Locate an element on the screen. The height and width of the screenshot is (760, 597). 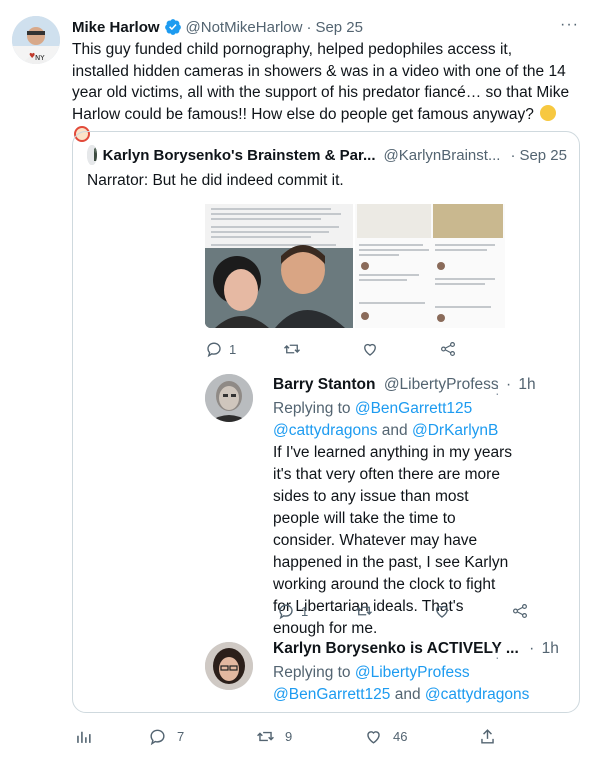
couple-photo is located at coordinates (279, 266).